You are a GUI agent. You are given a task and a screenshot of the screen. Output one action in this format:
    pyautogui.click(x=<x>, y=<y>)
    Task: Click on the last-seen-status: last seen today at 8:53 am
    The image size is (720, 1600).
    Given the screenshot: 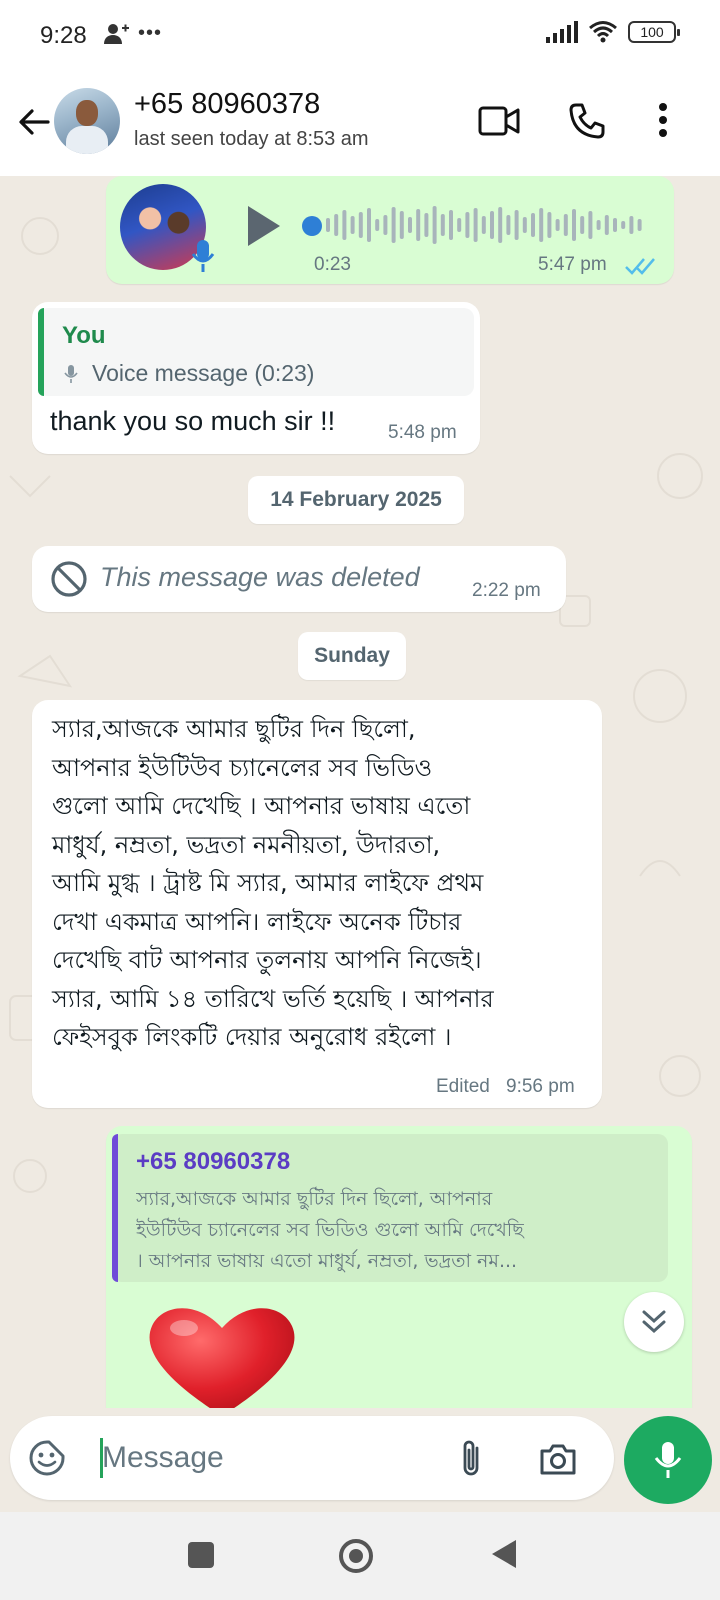 What is the action you would take?
    pyautogui.click(x=251, y=139)
    